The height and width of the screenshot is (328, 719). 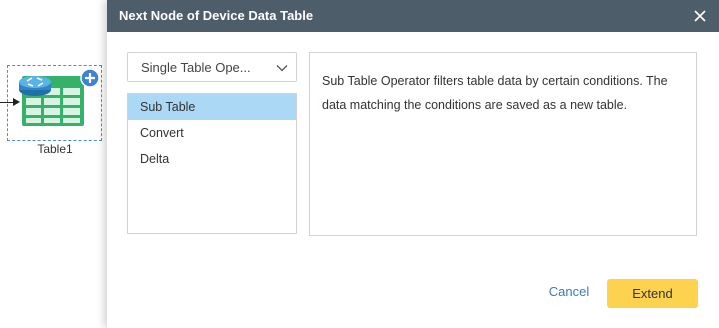 What do you see at coordinates (7, 102) in the screenshot?
I see `incoming-edge` at bounding box center [7, 102].